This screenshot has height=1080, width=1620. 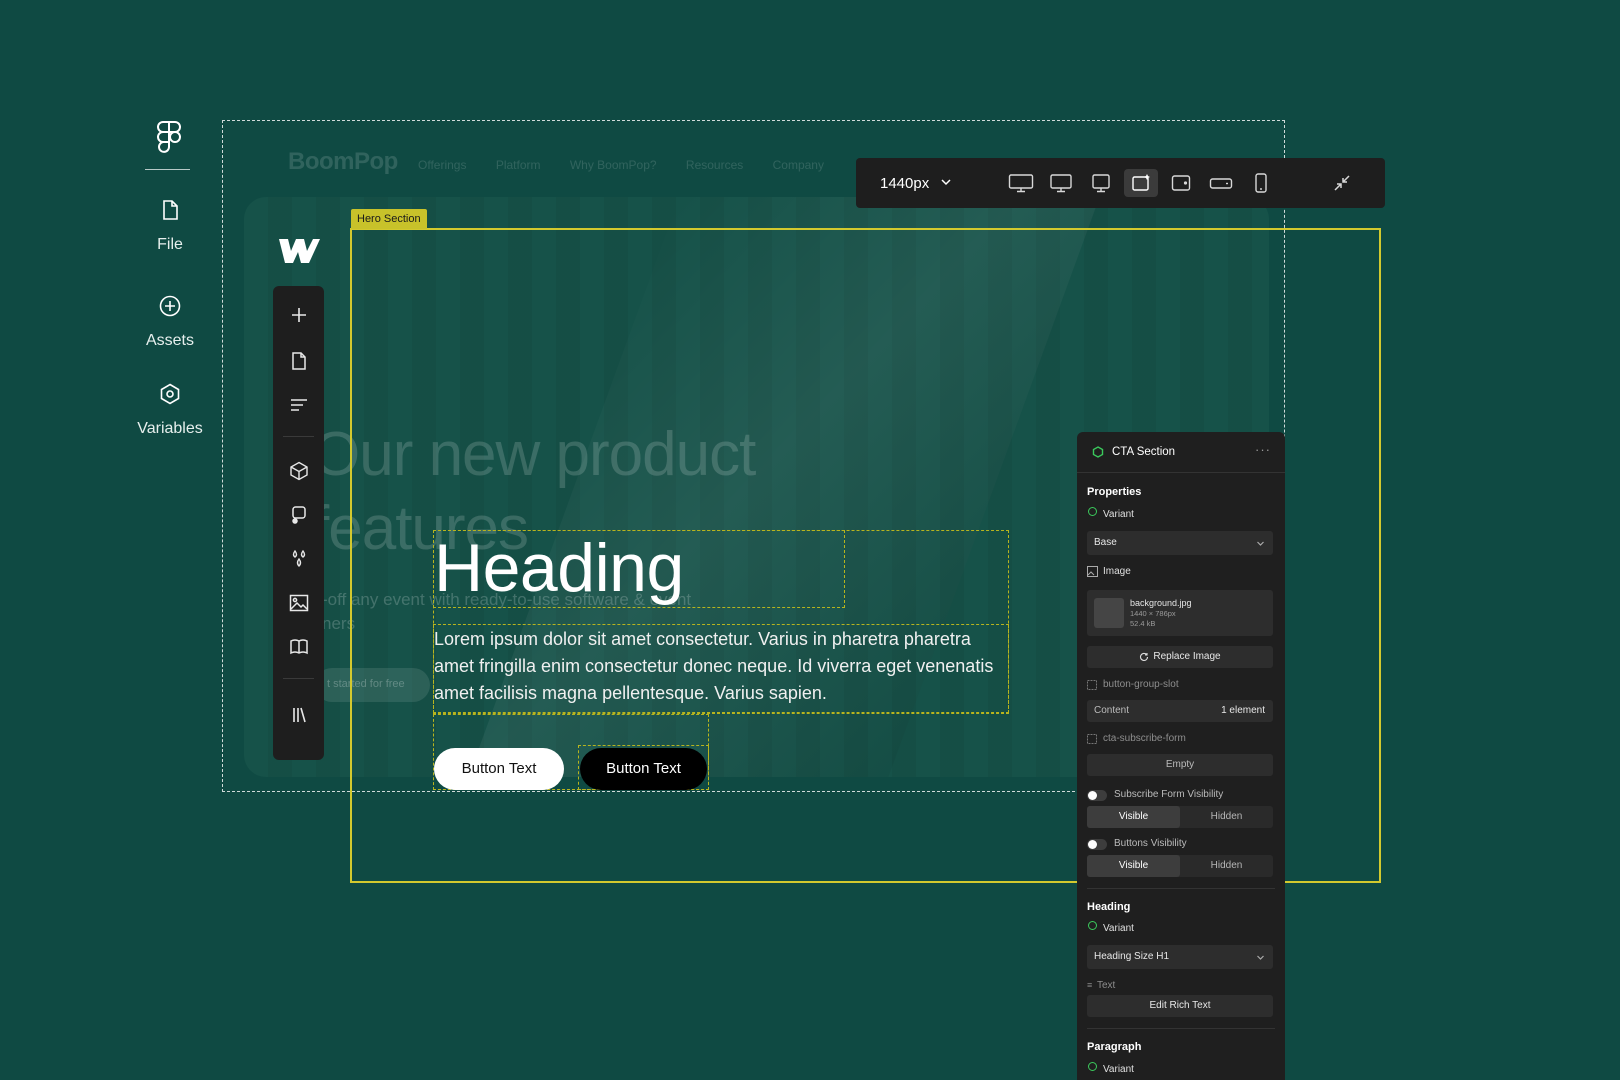 I want to click on cube-icon, so click(x=298, y=471).